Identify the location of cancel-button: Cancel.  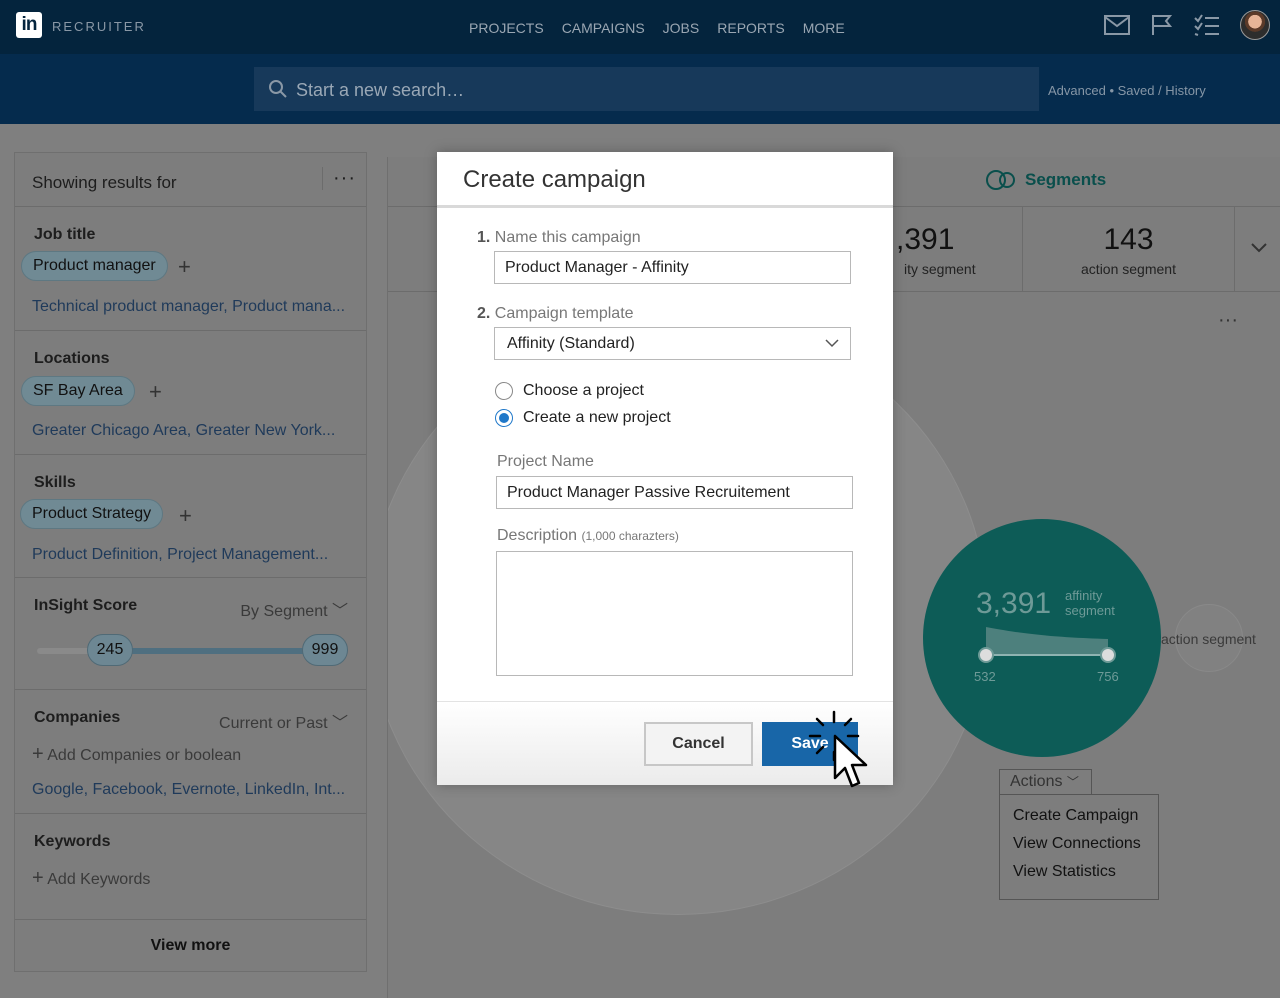
(698, 744).